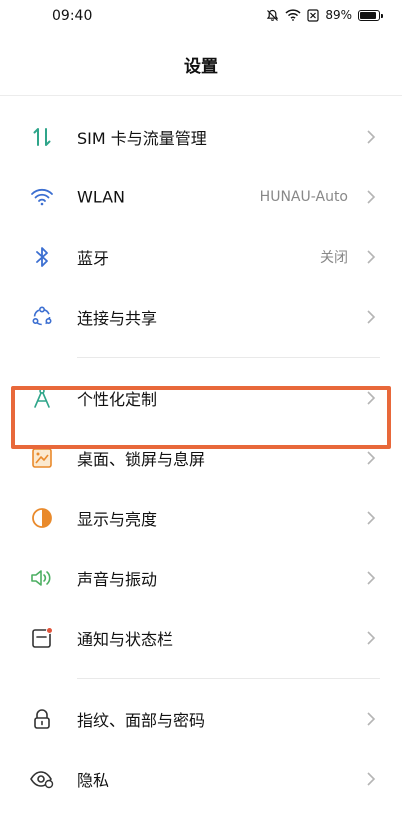 This screenshot has width=402, height=832. I want to click on battery-percent: 89%, so click(338, 15).